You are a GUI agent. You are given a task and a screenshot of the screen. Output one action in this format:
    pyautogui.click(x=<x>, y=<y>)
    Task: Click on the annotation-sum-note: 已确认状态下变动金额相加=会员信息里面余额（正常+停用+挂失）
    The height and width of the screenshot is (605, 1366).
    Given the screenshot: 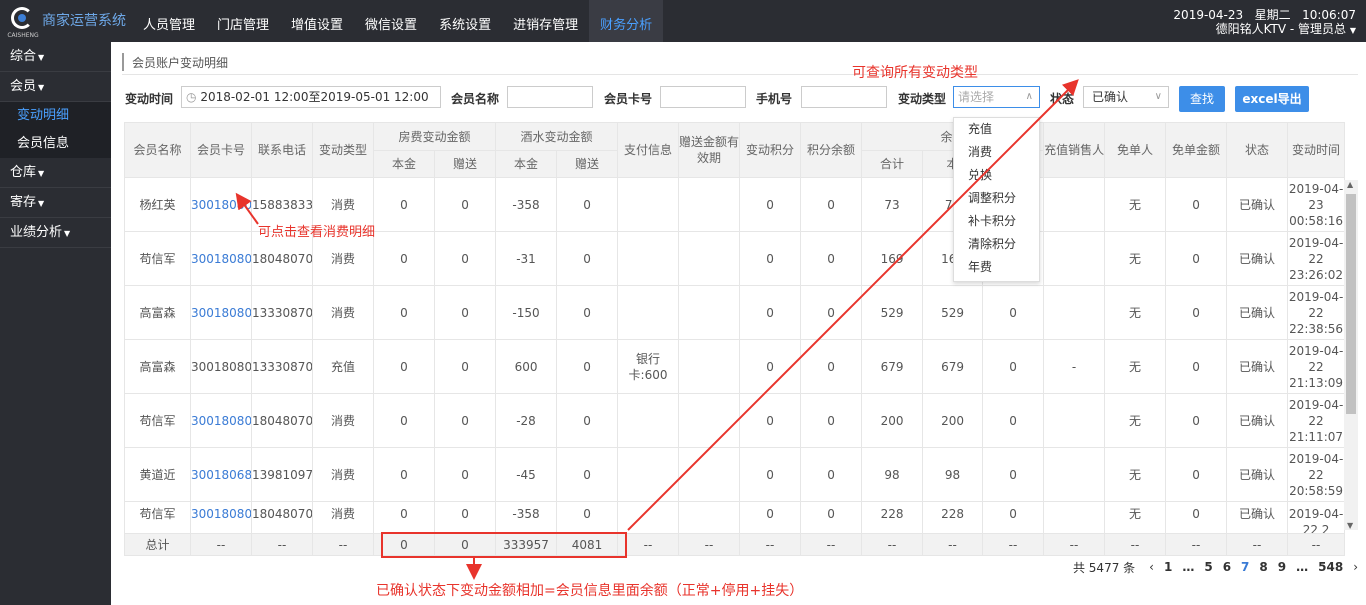 What is the action you would take?
    pyautogui.click(x=590, y=591)
    